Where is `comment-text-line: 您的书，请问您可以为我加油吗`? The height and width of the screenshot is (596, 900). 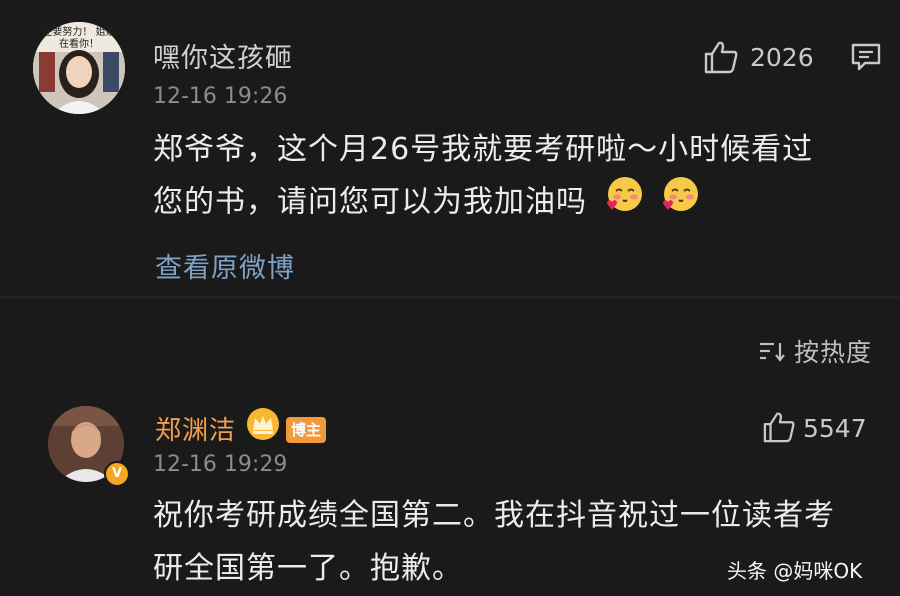
comment-text-line: 您的书，请问您可以为我加油吗 is located at coordinates (518, 203).